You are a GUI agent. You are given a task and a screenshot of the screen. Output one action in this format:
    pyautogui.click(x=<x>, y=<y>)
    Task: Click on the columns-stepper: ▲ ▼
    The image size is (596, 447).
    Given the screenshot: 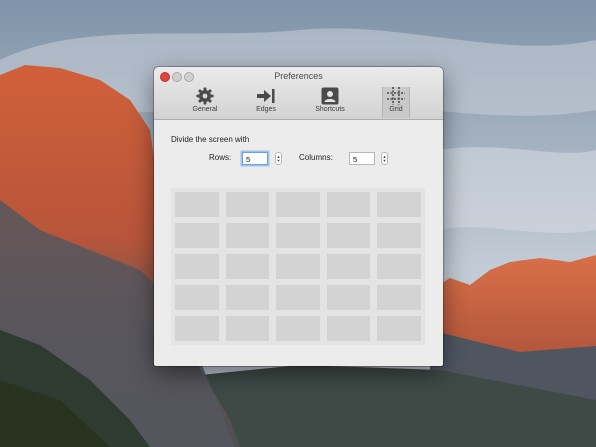 What is the action you would take?
    pyautogui.click(x=384, y=158)
    